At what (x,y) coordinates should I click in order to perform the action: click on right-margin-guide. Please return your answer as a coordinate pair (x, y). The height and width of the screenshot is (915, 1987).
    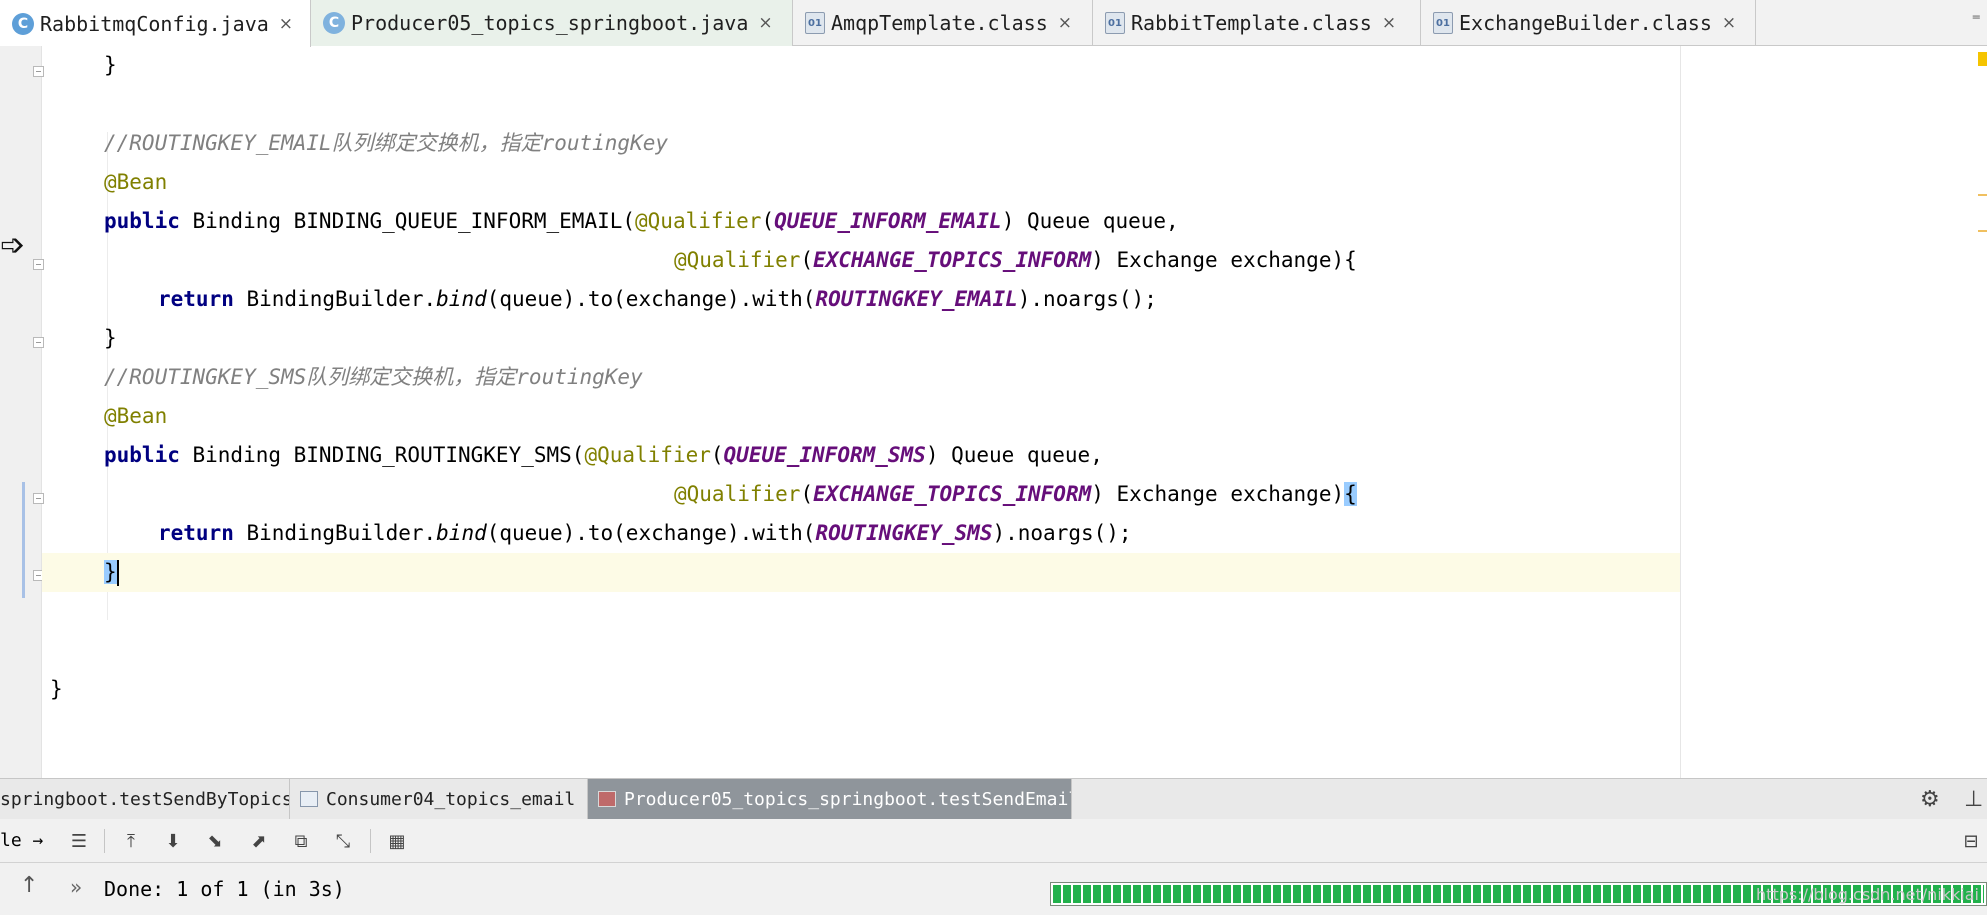
    Looking at the image, I should click on (1680, 412).